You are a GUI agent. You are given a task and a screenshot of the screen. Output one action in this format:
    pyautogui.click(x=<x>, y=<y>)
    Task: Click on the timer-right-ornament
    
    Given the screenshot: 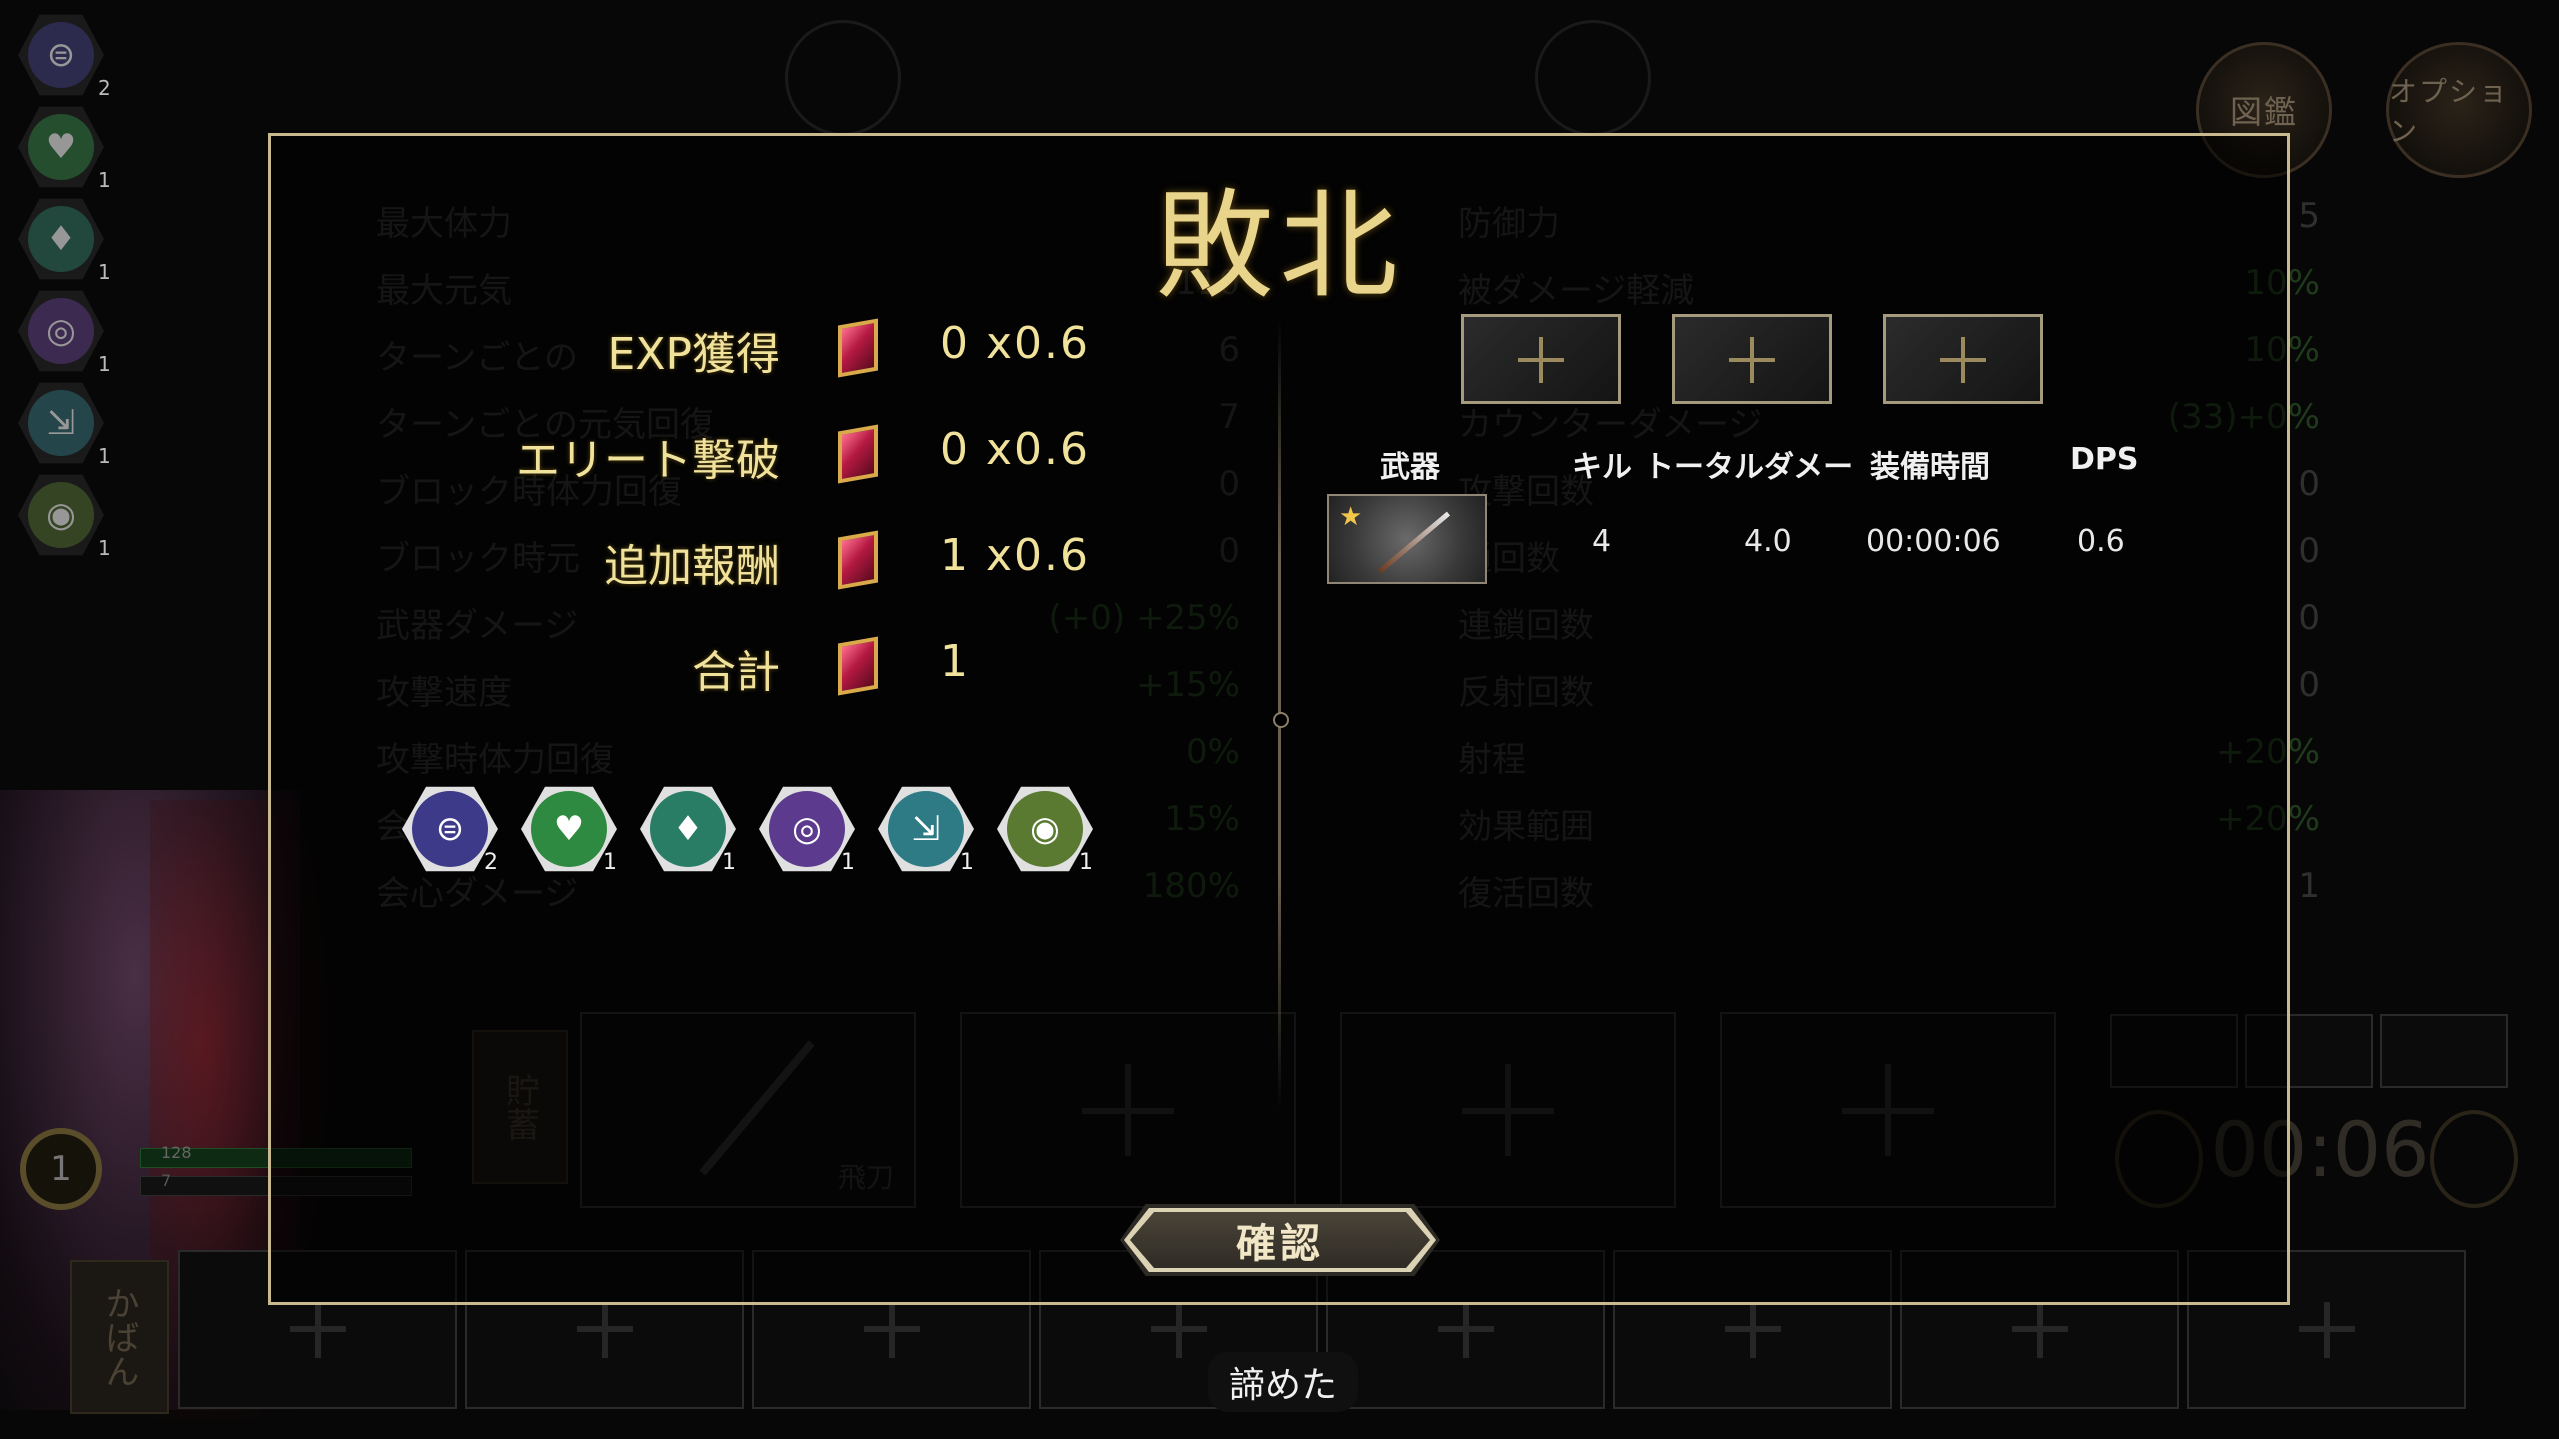 What is the action you would take?
    pyautogui.click(x=2474, y=1159)
    